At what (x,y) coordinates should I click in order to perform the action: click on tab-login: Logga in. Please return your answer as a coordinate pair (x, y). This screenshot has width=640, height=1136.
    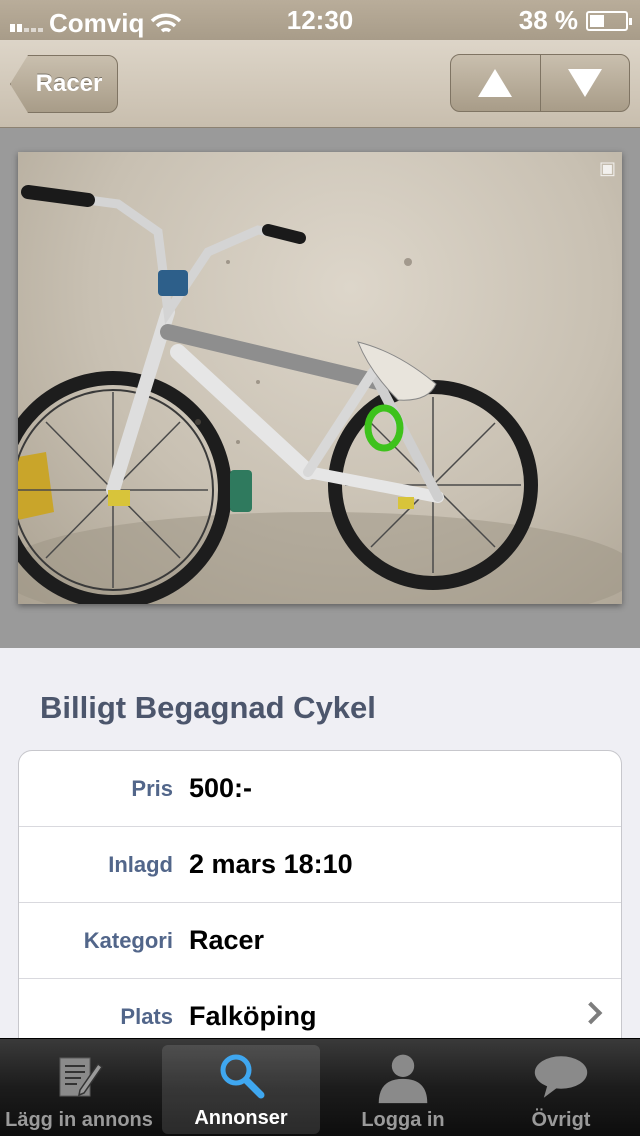
    Looking at the image, I should click on (403, 1087).